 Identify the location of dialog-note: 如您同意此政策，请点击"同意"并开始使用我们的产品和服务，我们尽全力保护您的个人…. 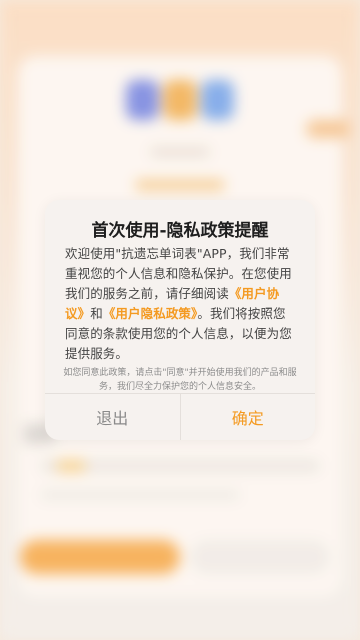
(180, 380).